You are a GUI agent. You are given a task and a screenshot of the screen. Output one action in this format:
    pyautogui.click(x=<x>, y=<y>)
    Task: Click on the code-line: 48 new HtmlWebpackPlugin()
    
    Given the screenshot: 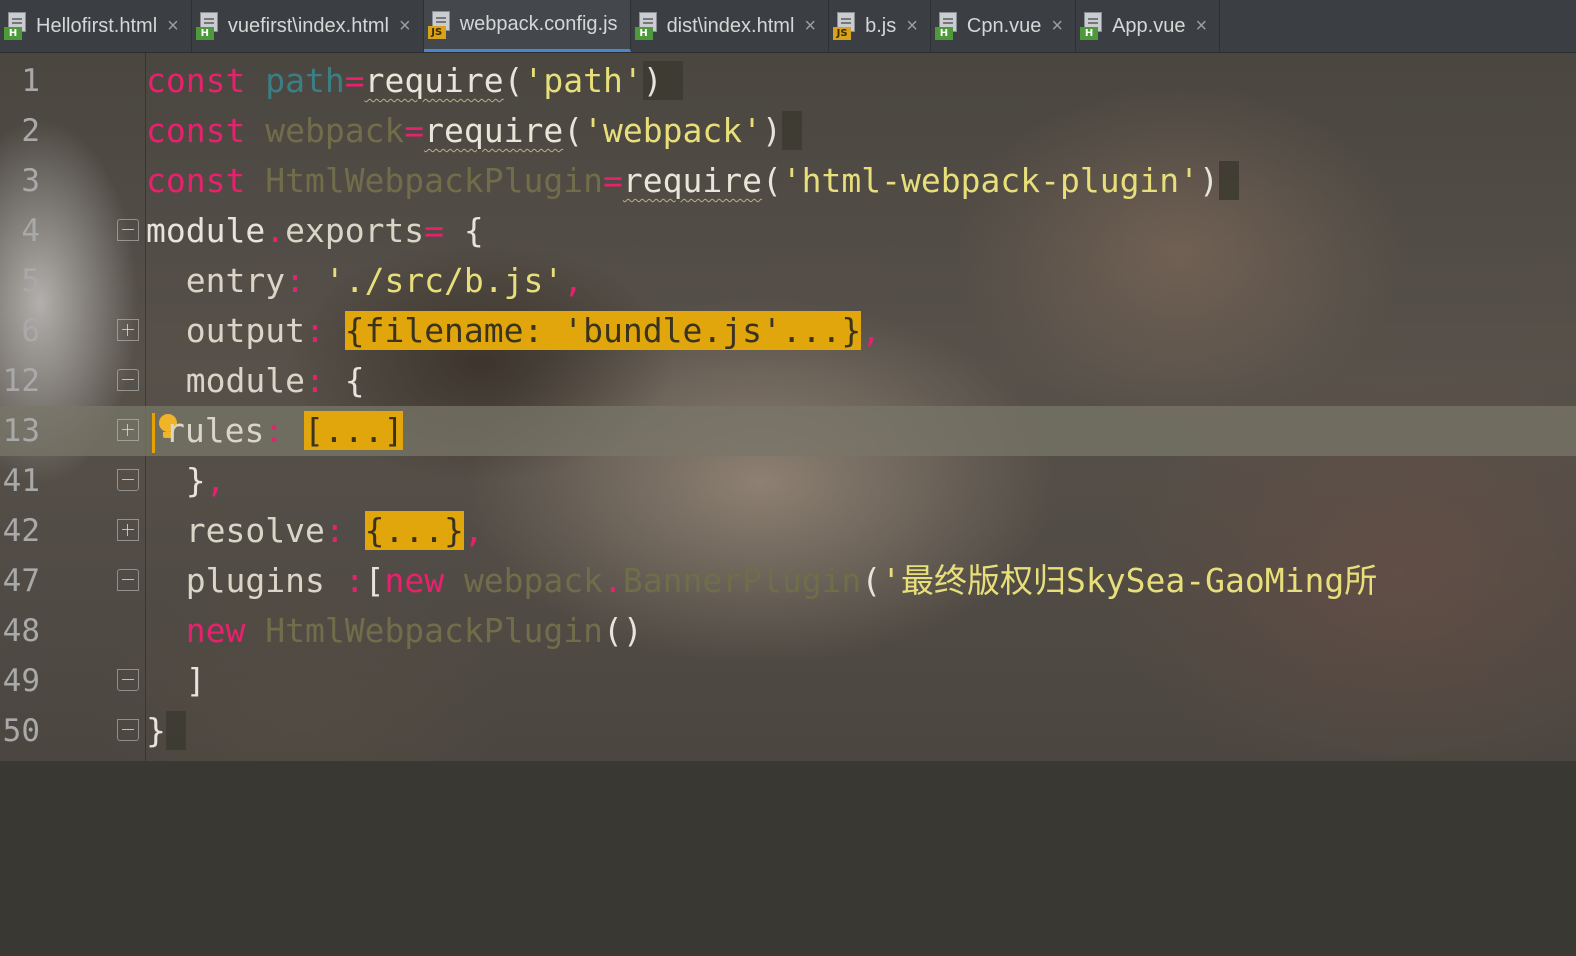 What is the action you would take?
    pyautogui.click(x=788, y=631)
    